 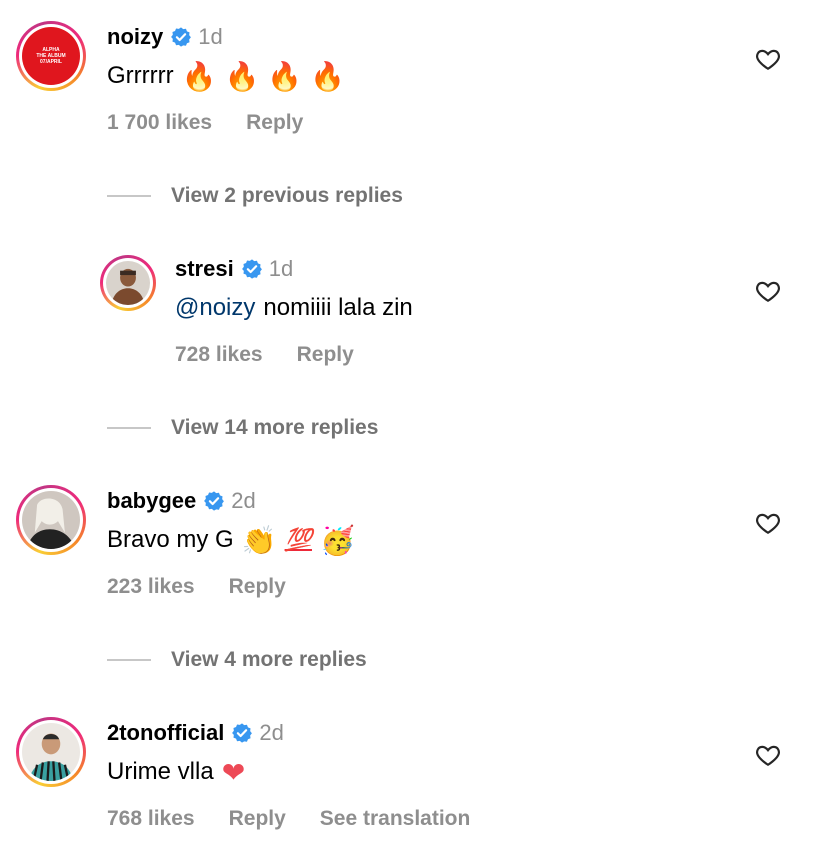 I want to click on likes-count: 1 700 likes, so click(x=159, y=123).